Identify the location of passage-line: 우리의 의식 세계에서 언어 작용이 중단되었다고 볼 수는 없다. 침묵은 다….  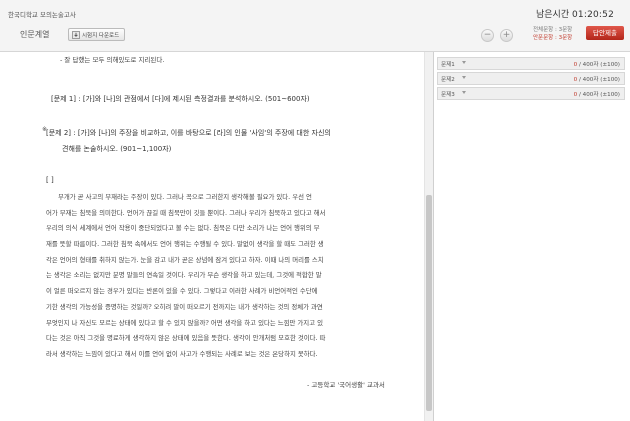
(183, 228).